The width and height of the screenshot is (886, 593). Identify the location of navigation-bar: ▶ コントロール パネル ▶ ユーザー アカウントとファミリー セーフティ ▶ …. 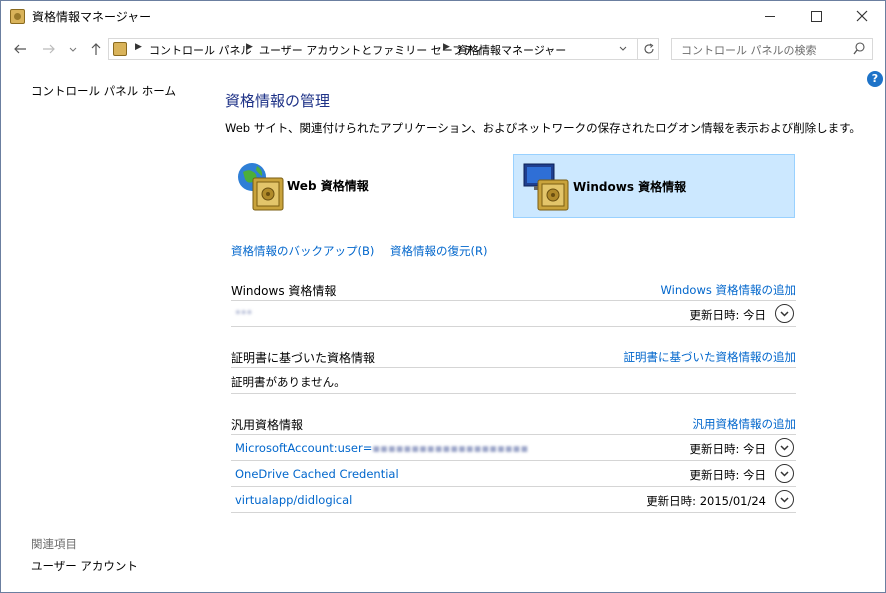
(443, 49).